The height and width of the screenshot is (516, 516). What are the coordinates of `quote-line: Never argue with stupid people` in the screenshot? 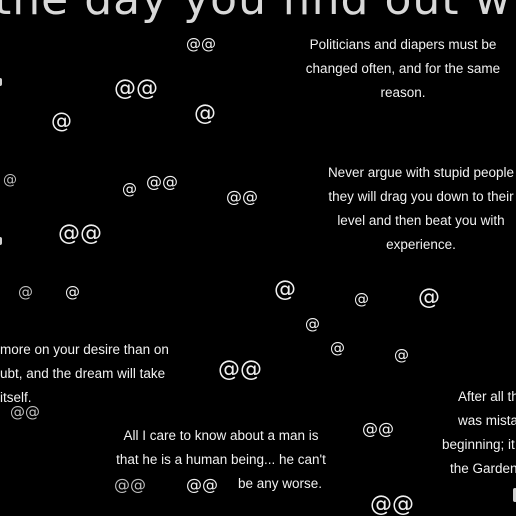 It's located at (421, 172).